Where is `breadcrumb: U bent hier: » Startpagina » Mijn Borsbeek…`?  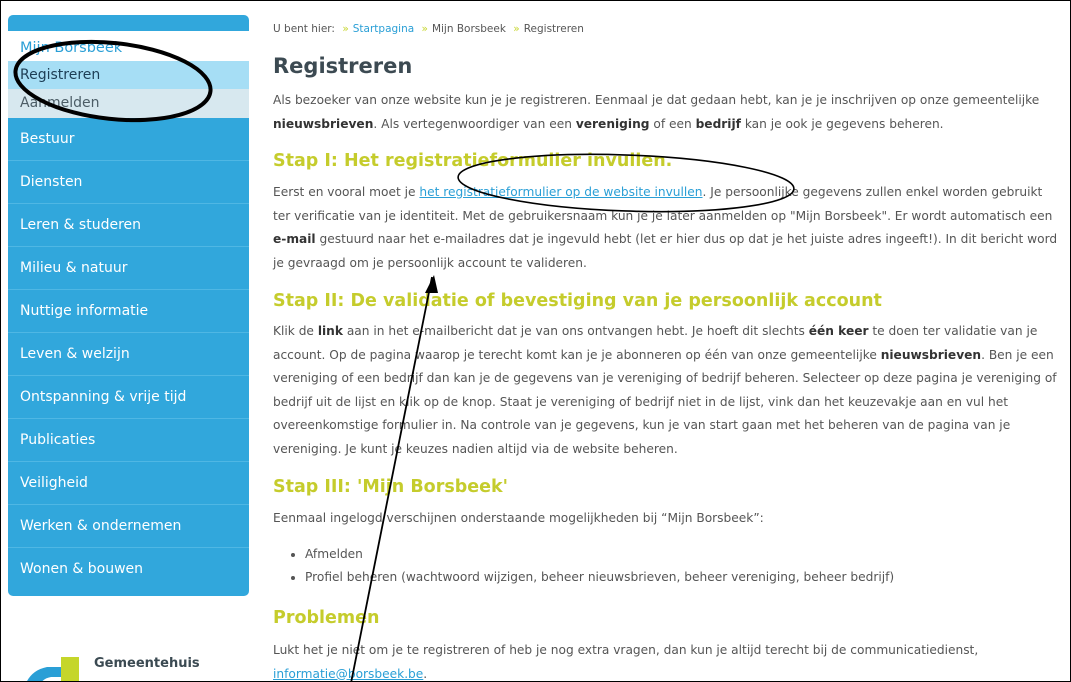
breadcrumb: U bent hier: » Startpagina » Mijn Borsbeek… is located at coordinates (428, 29).